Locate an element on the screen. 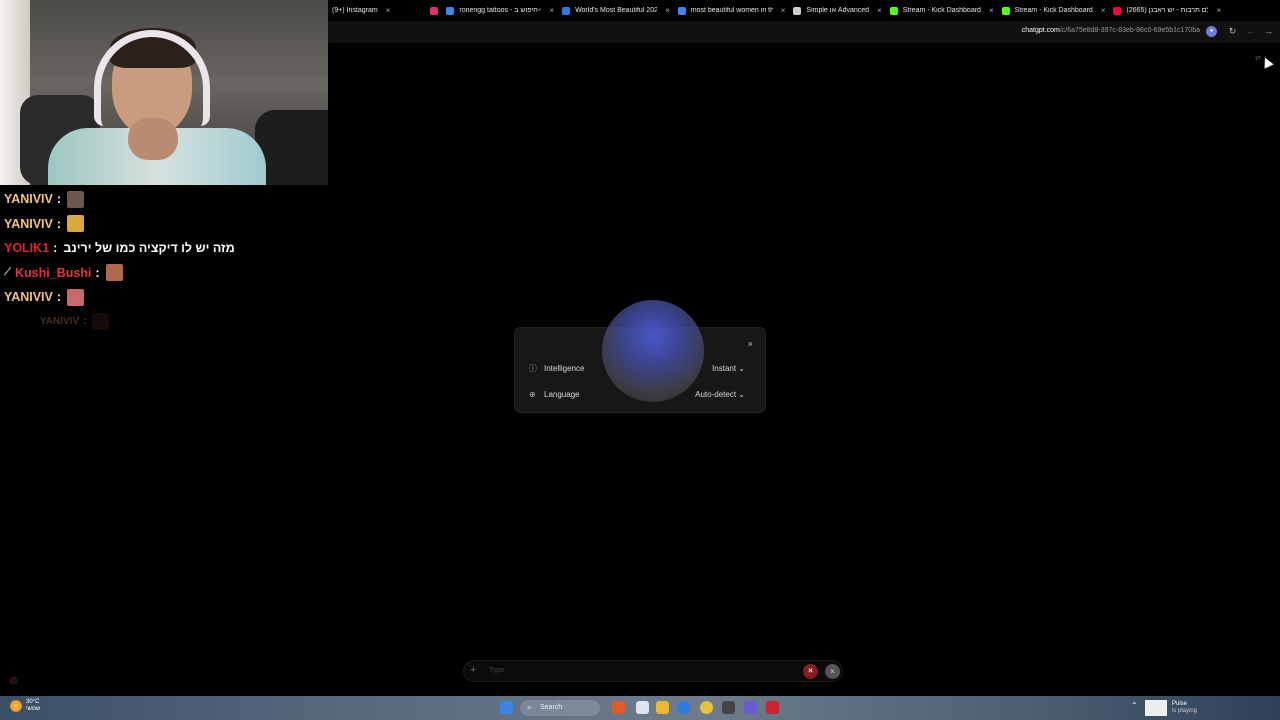  mouse-cursor-icon is located at coordinates (1267, 62).